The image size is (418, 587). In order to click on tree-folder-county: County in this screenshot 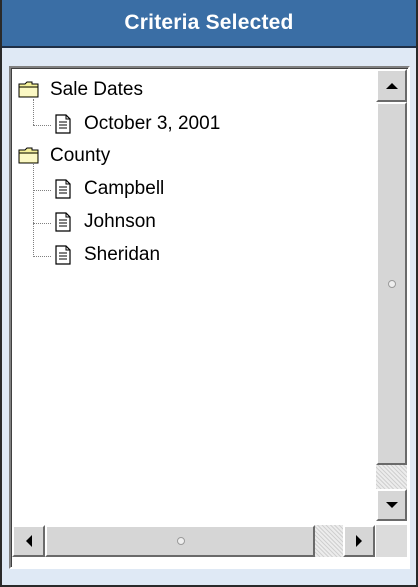, I will do `click(64, 156)`.